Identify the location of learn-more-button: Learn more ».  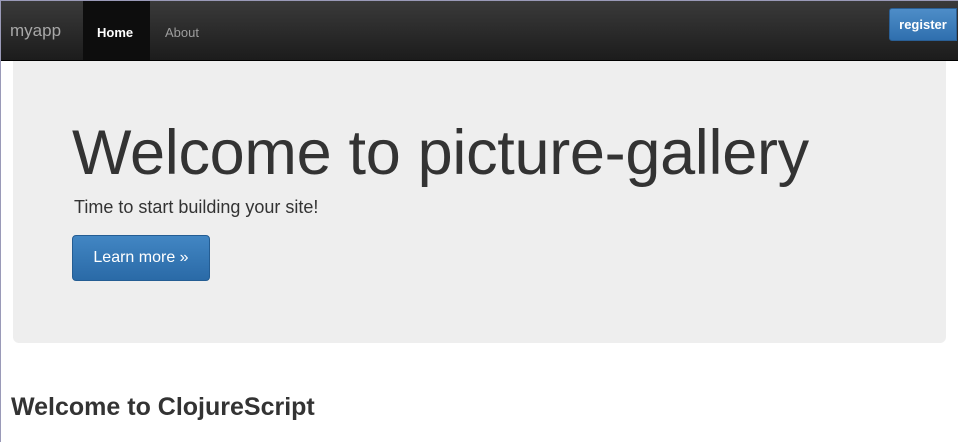
(141, 258).